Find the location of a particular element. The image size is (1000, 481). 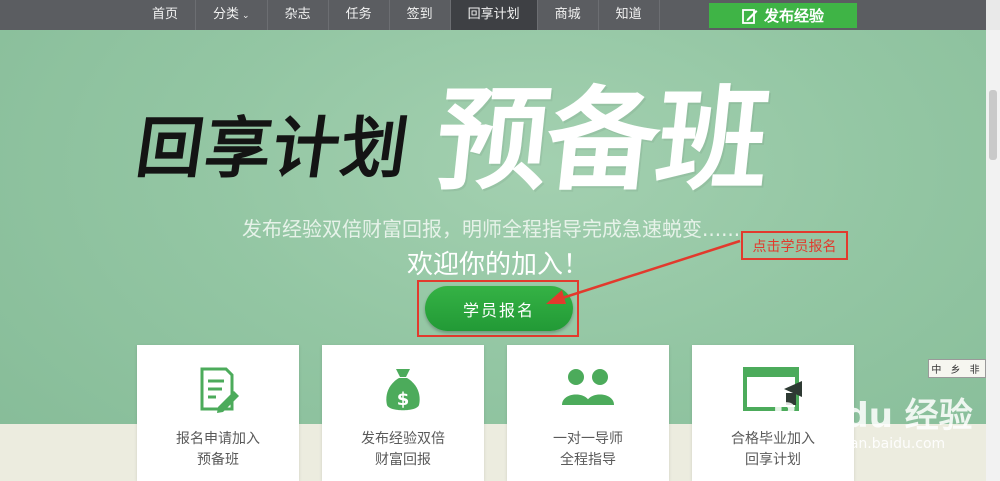

annotation-arrow-icon is located at coordinates (643, 271).